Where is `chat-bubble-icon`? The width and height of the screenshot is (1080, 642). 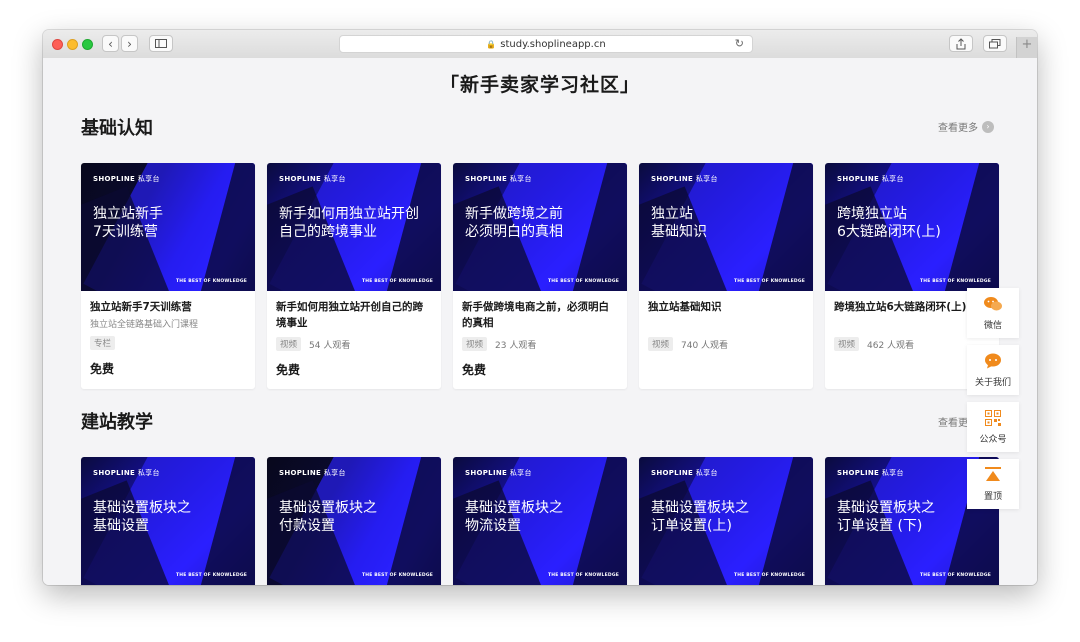 chat-bubble-icon is located at coordinates (993, 363).